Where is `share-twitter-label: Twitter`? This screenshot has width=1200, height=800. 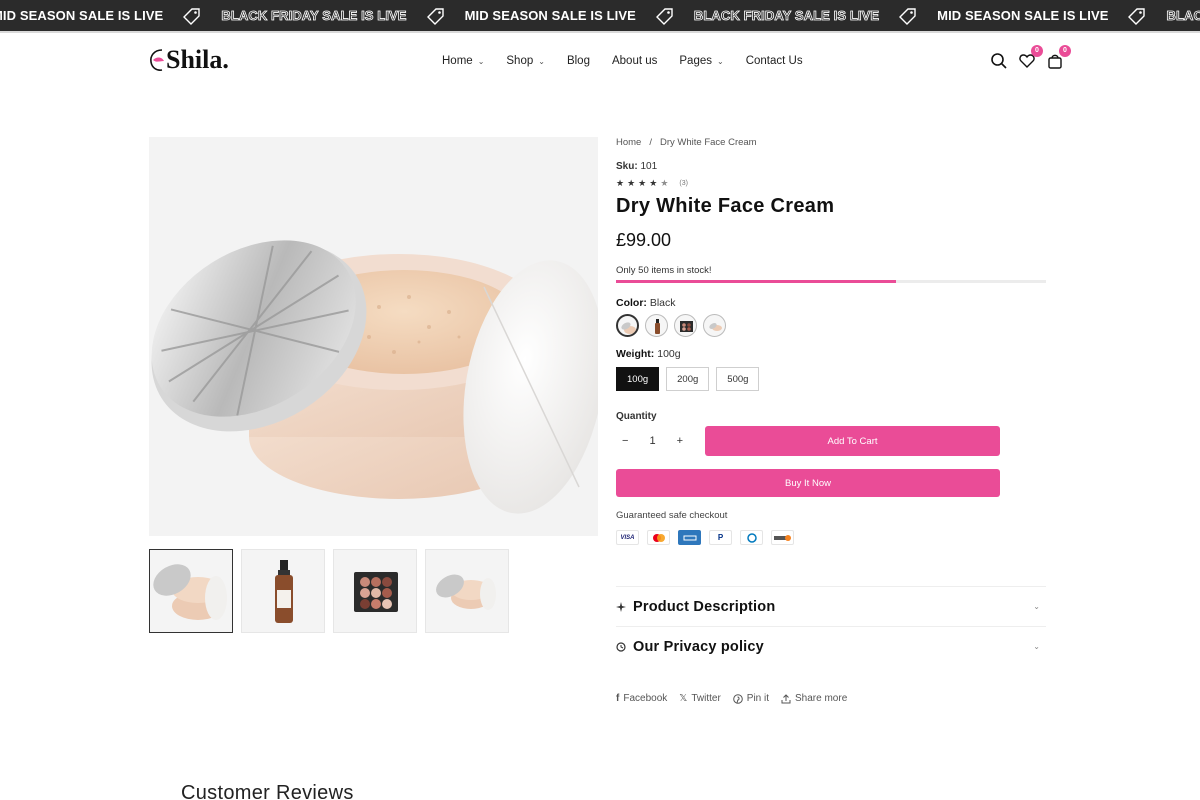 share-twitter-label: Twitter is located at coordinates (706, 698).